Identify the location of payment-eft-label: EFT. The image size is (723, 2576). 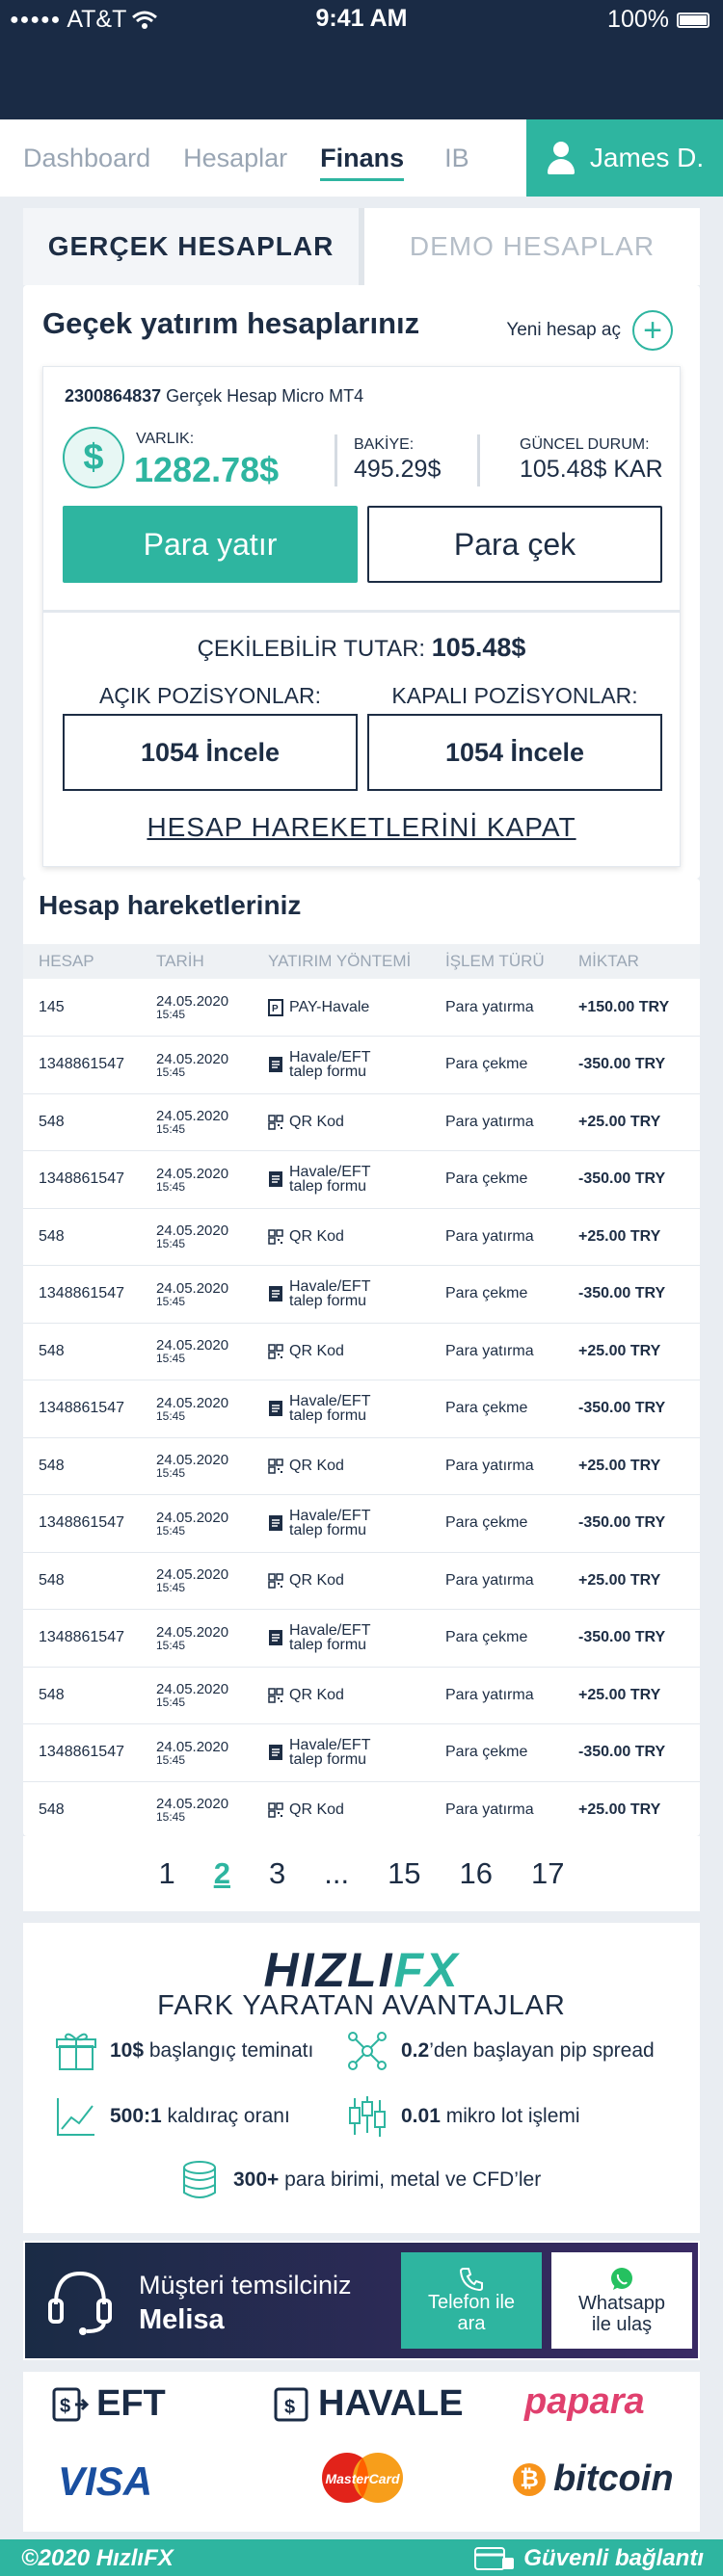
(131, 2403).